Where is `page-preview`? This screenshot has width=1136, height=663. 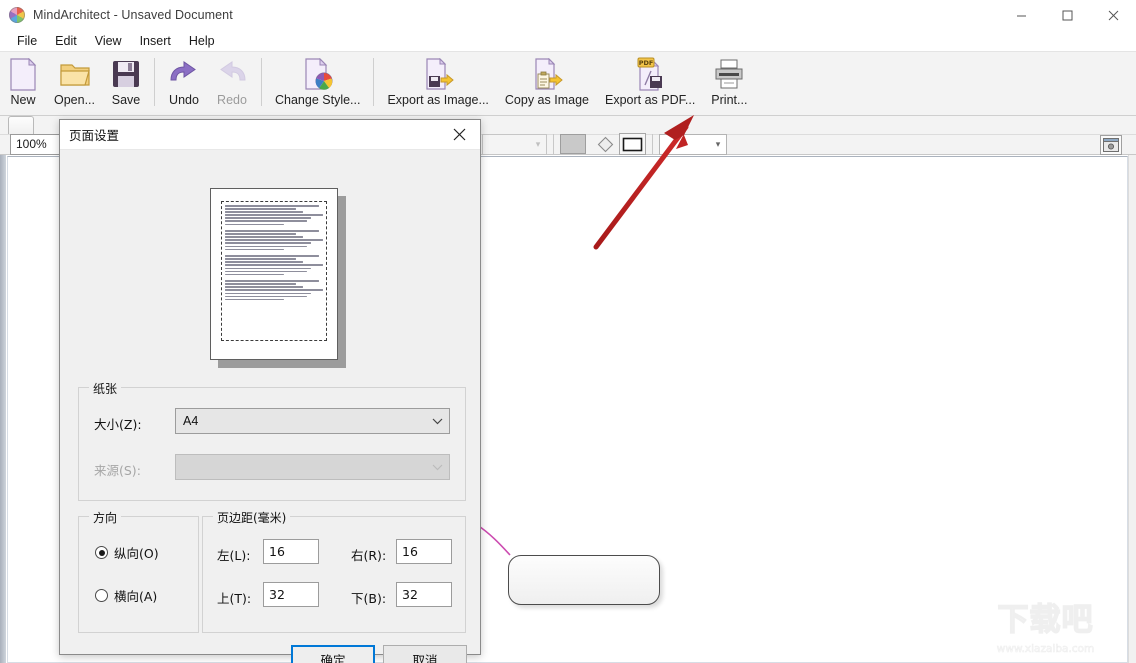
page-preview is located at coordinates (280, 278).